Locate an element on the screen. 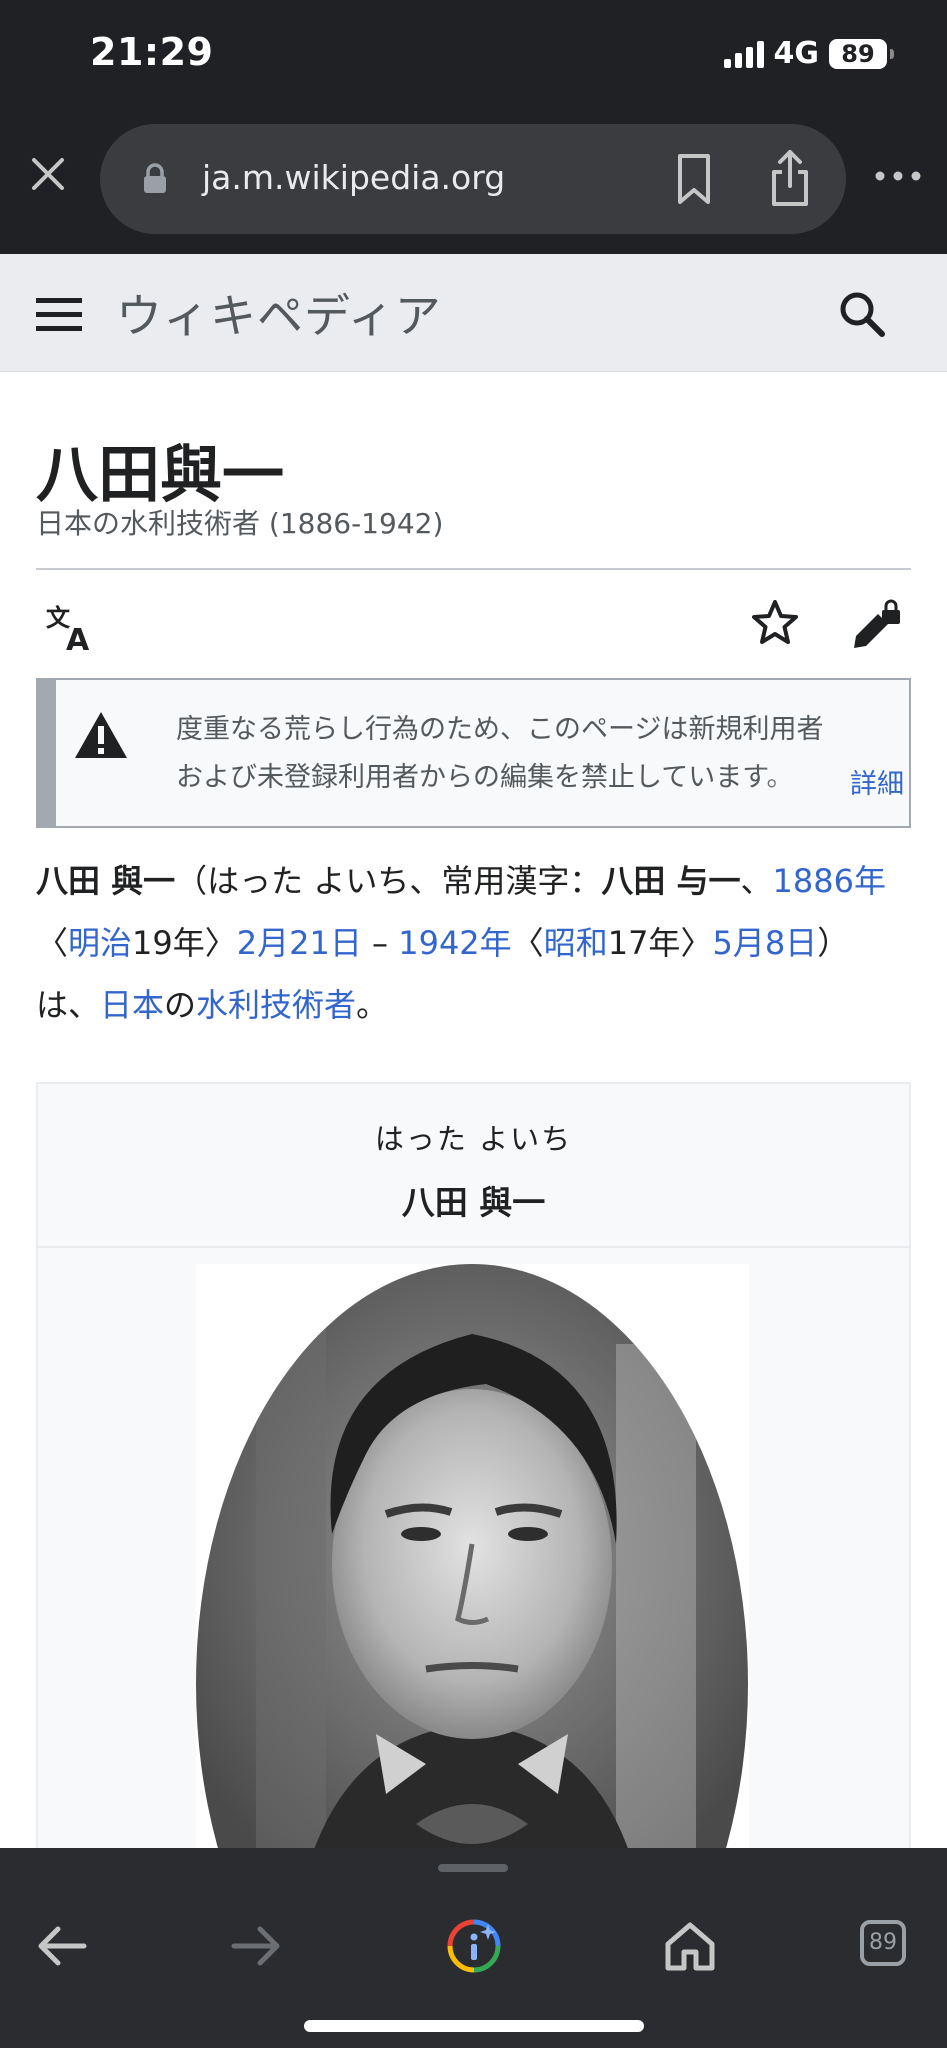 The image size is (947, 2048). link-showa: 昭和 is located at coordinates (576, 943).